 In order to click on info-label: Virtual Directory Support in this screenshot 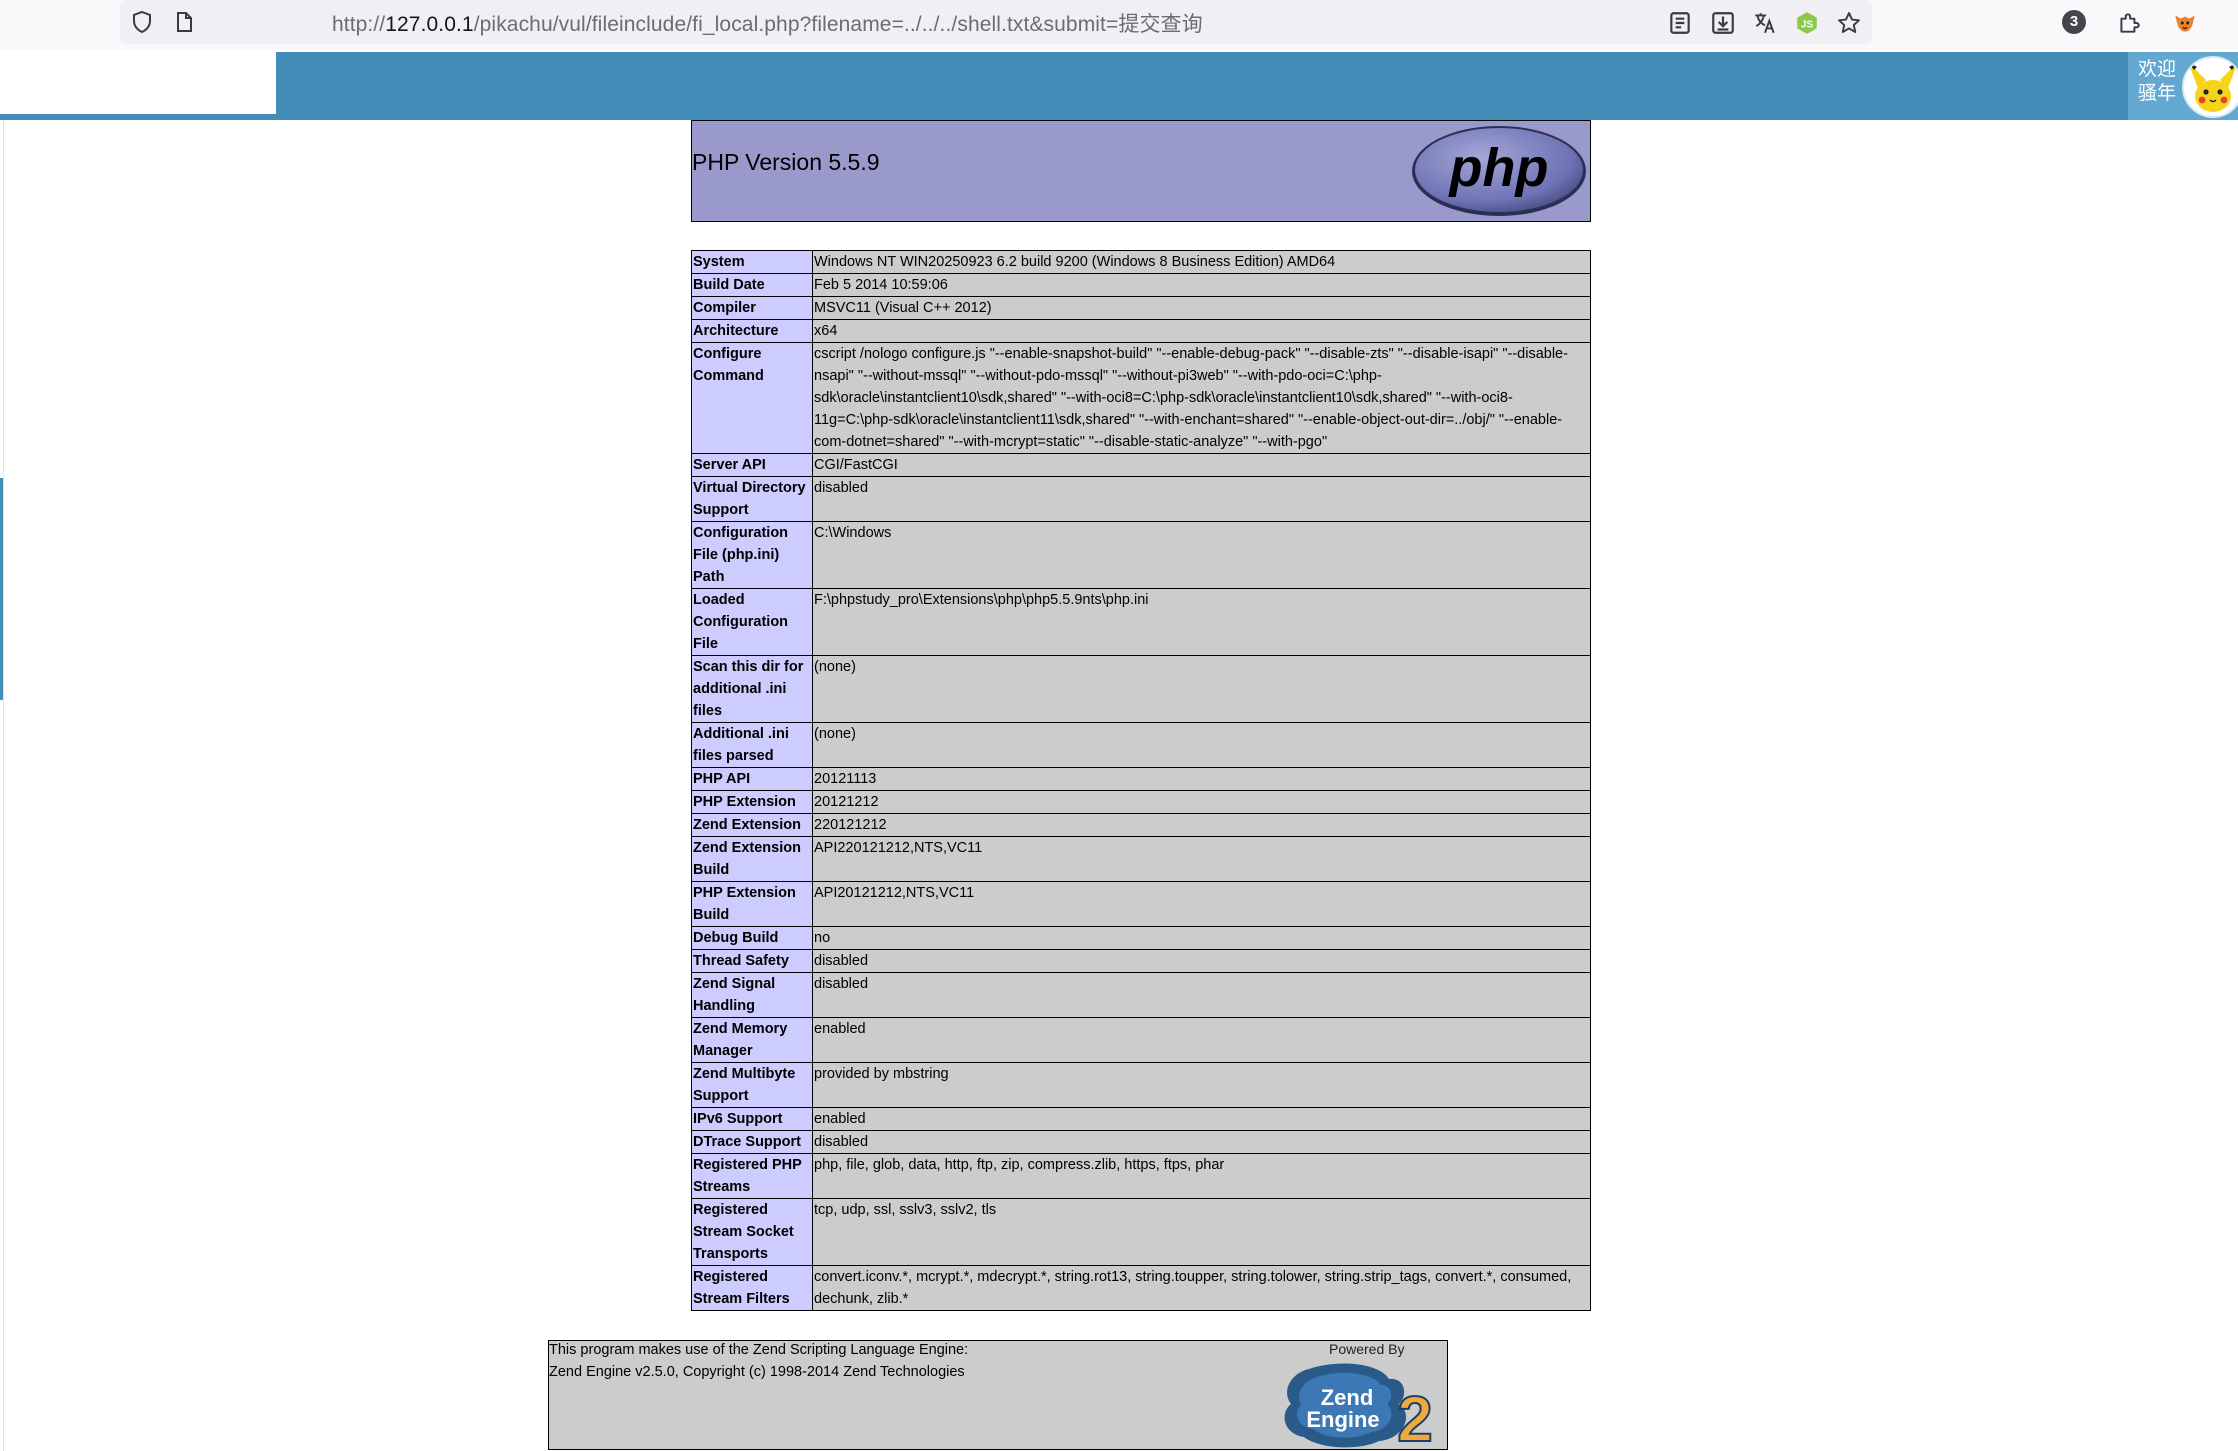, I will do `click(752, 499)`.